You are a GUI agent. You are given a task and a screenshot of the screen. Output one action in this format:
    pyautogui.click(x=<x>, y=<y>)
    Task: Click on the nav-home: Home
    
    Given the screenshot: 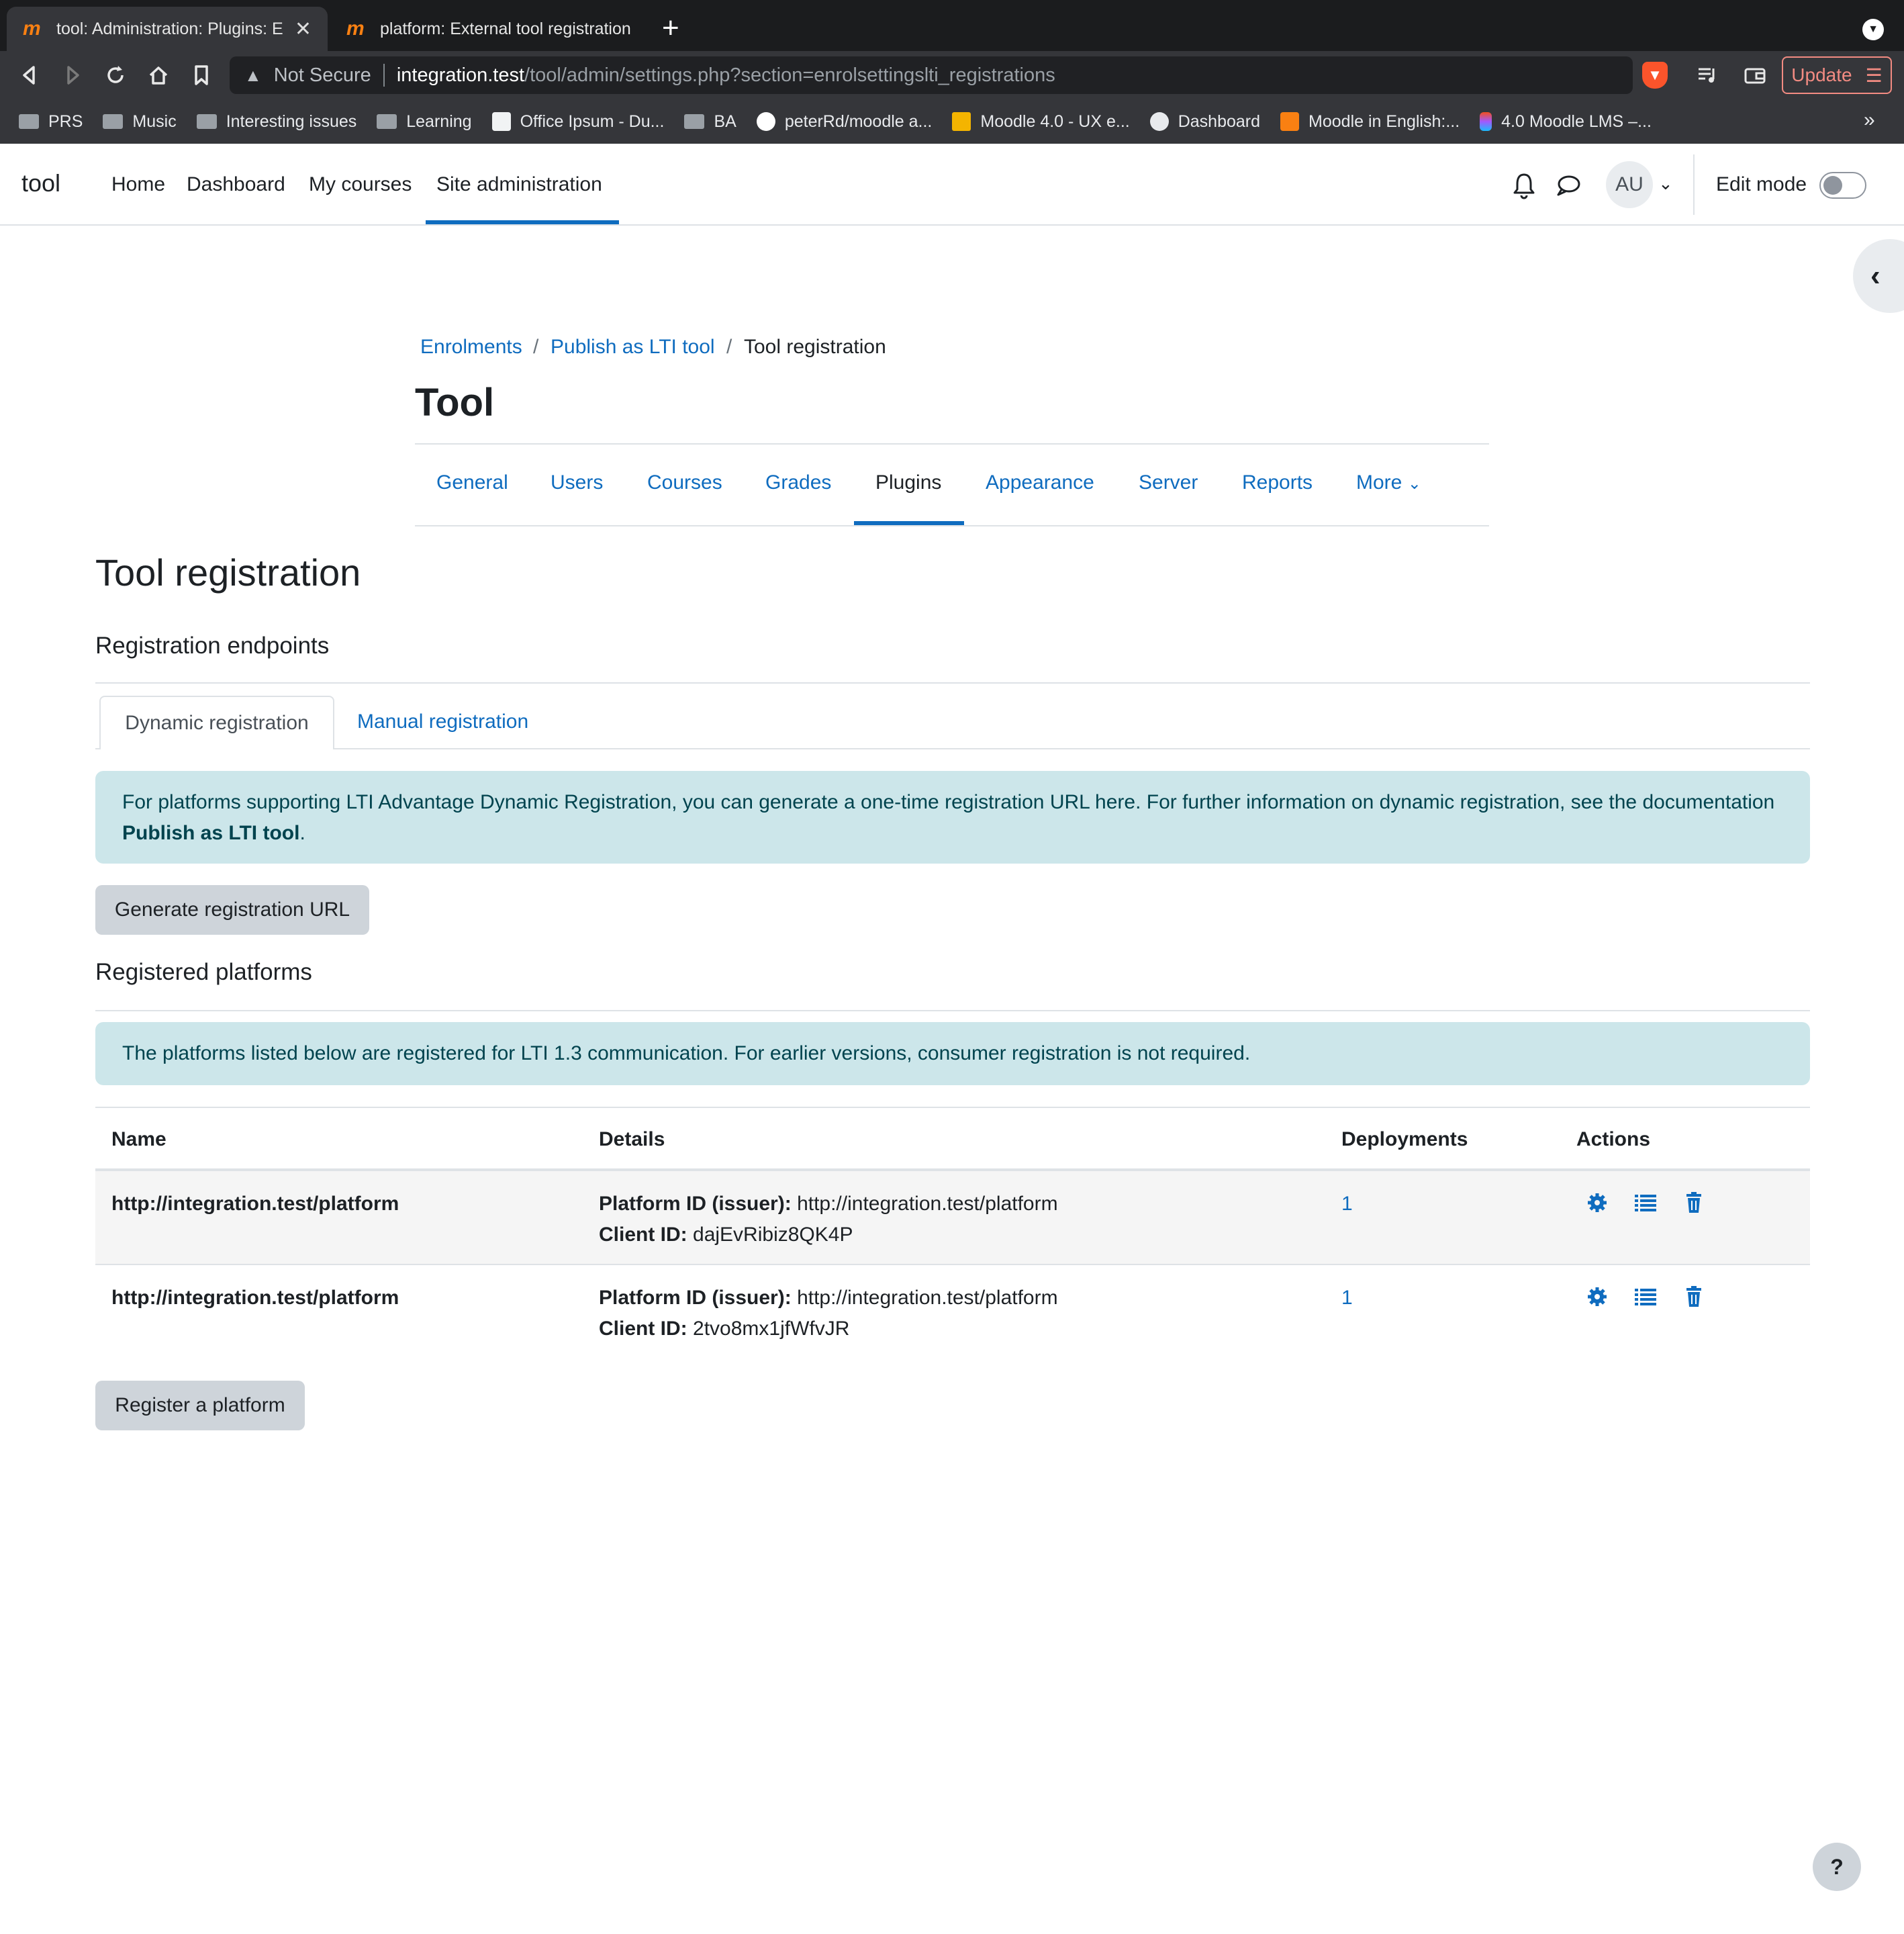 What is the action you would take?
    pyautogui.click(x=138, y=184)
    